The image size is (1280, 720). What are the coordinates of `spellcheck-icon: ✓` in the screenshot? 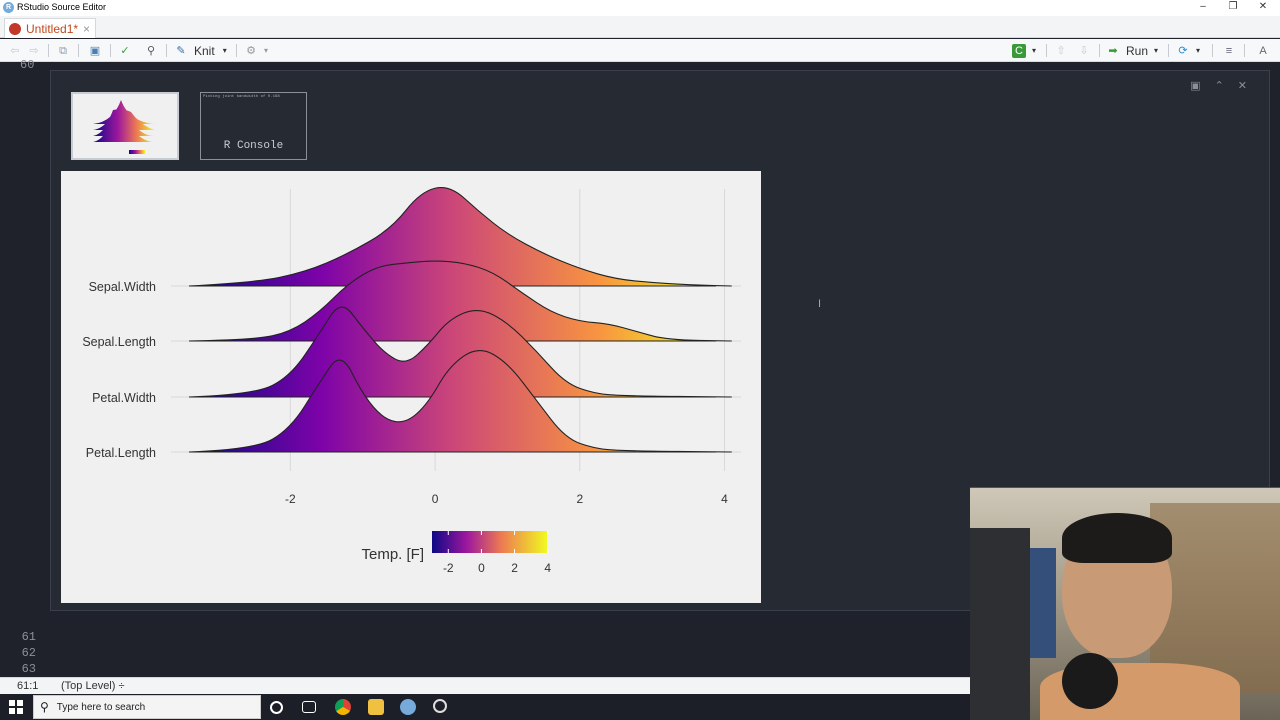 It's located at (125, 50).